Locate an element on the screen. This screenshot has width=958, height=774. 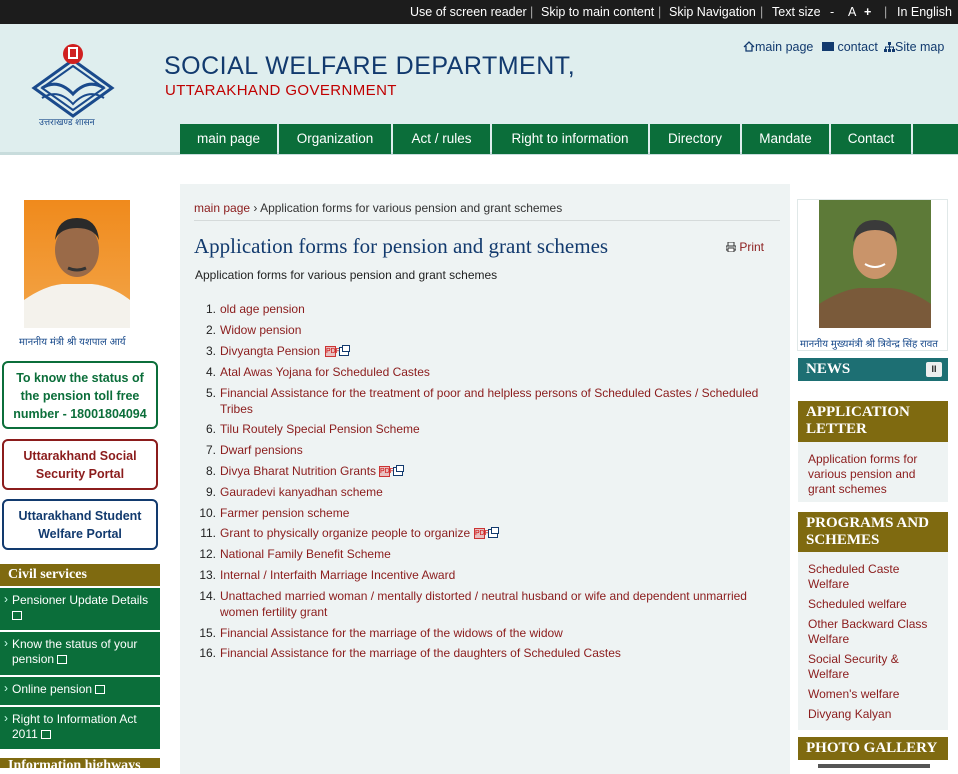
pension-form-link: Farmer pension scheme is located at coordinates (495, 513).